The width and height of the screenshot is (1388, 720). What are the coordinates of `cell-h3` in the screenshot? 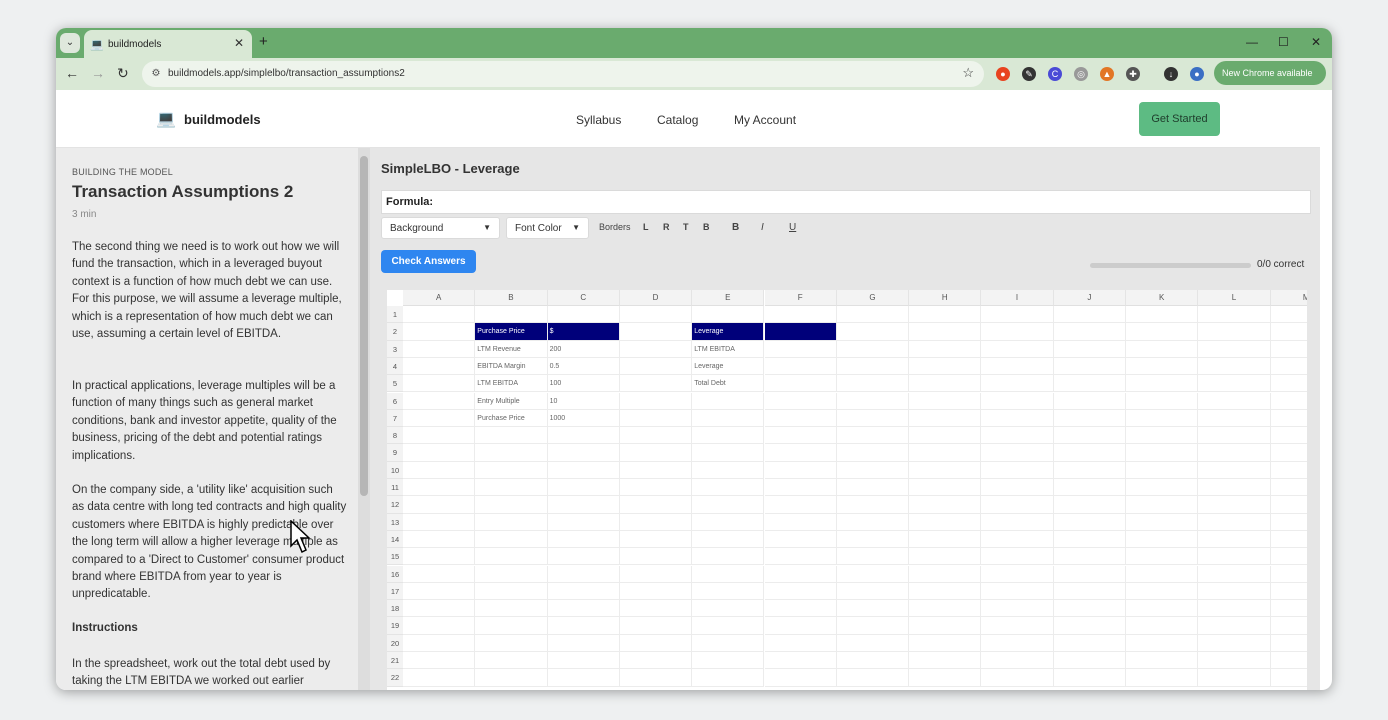 It's located at (945, 349).